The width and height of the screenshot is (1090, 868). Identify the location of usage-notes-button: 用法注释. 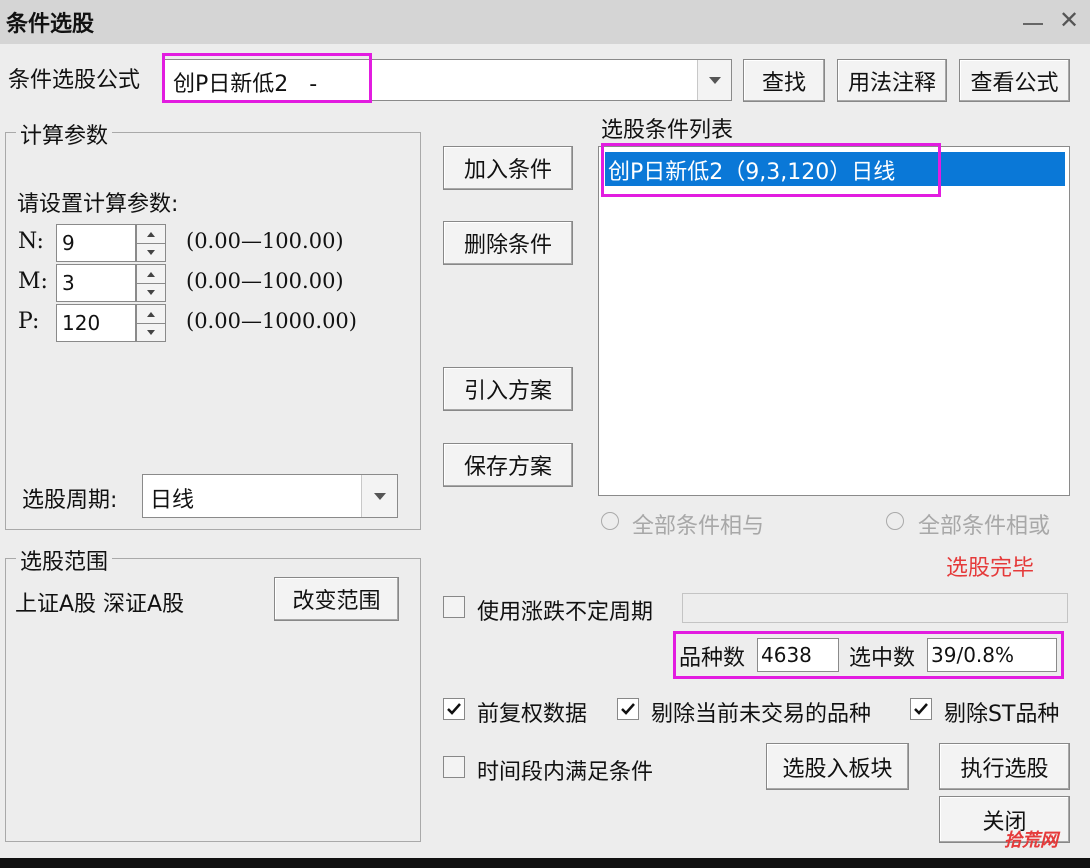
(892, 80).